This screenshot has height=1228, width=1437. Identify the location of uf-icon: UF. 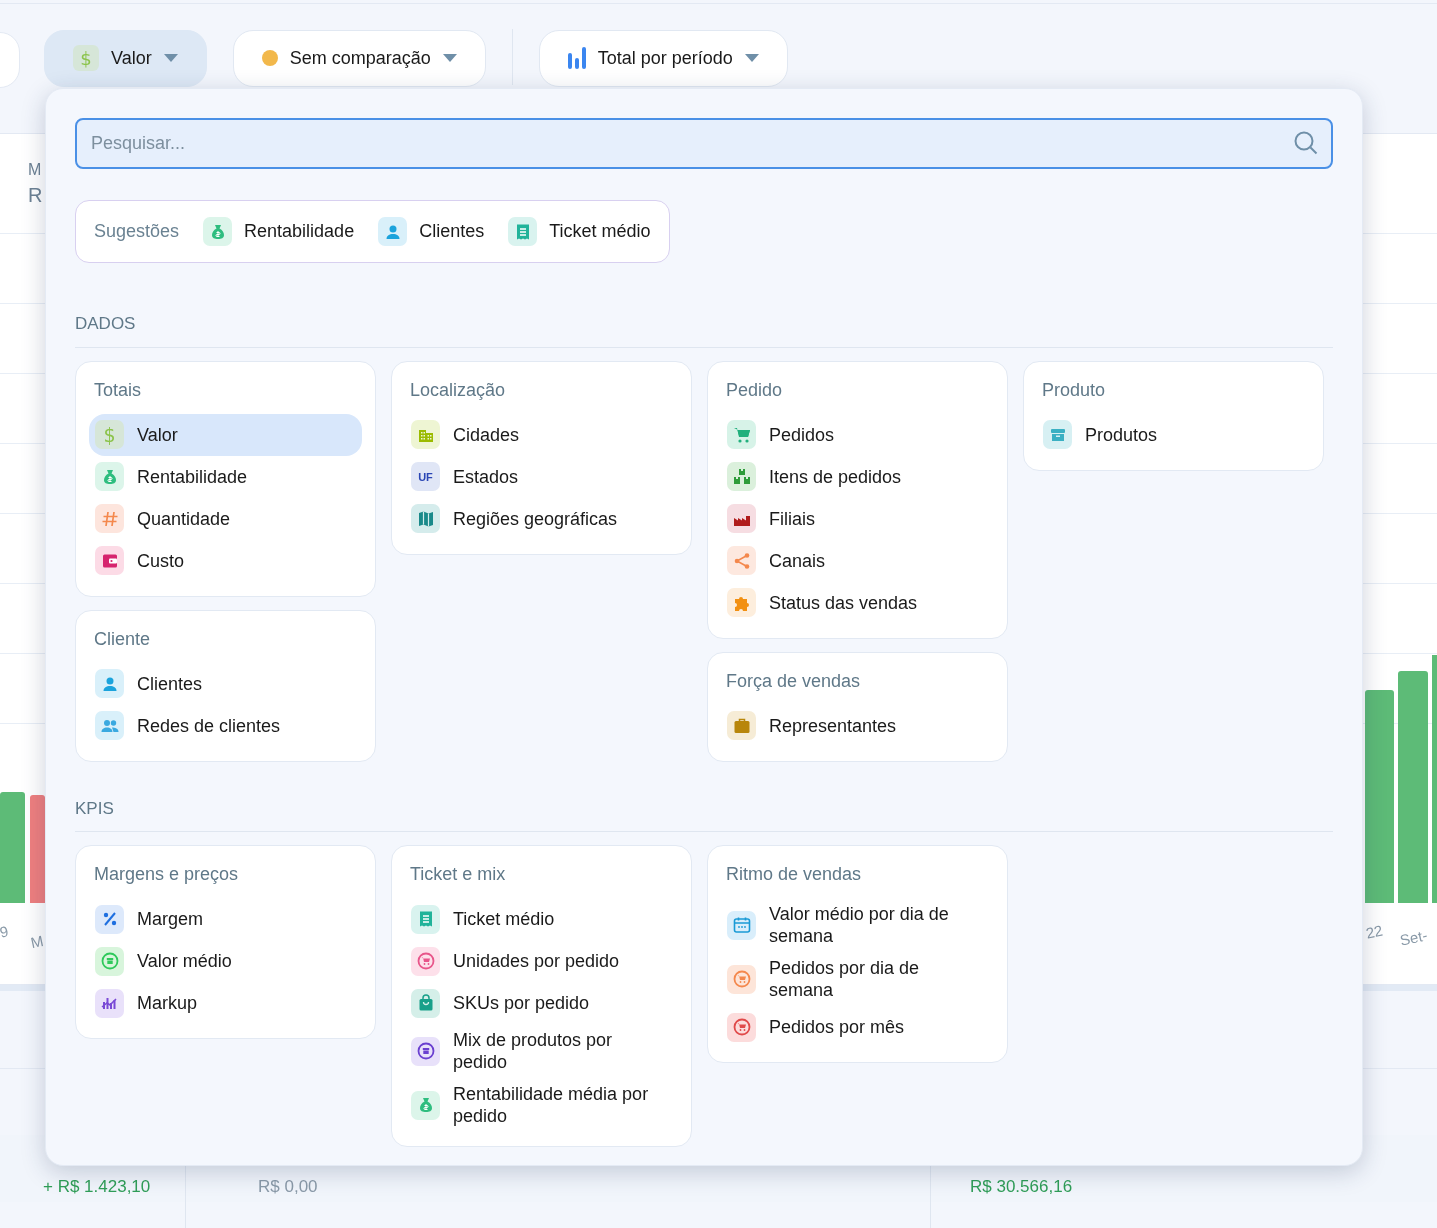
(425, 476).